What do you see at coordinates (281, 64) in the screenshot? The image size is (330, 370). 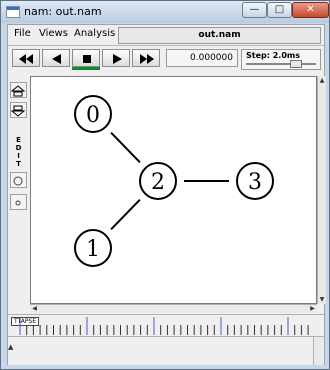 I see `step-slider-track` at bounding box center [281, 64].